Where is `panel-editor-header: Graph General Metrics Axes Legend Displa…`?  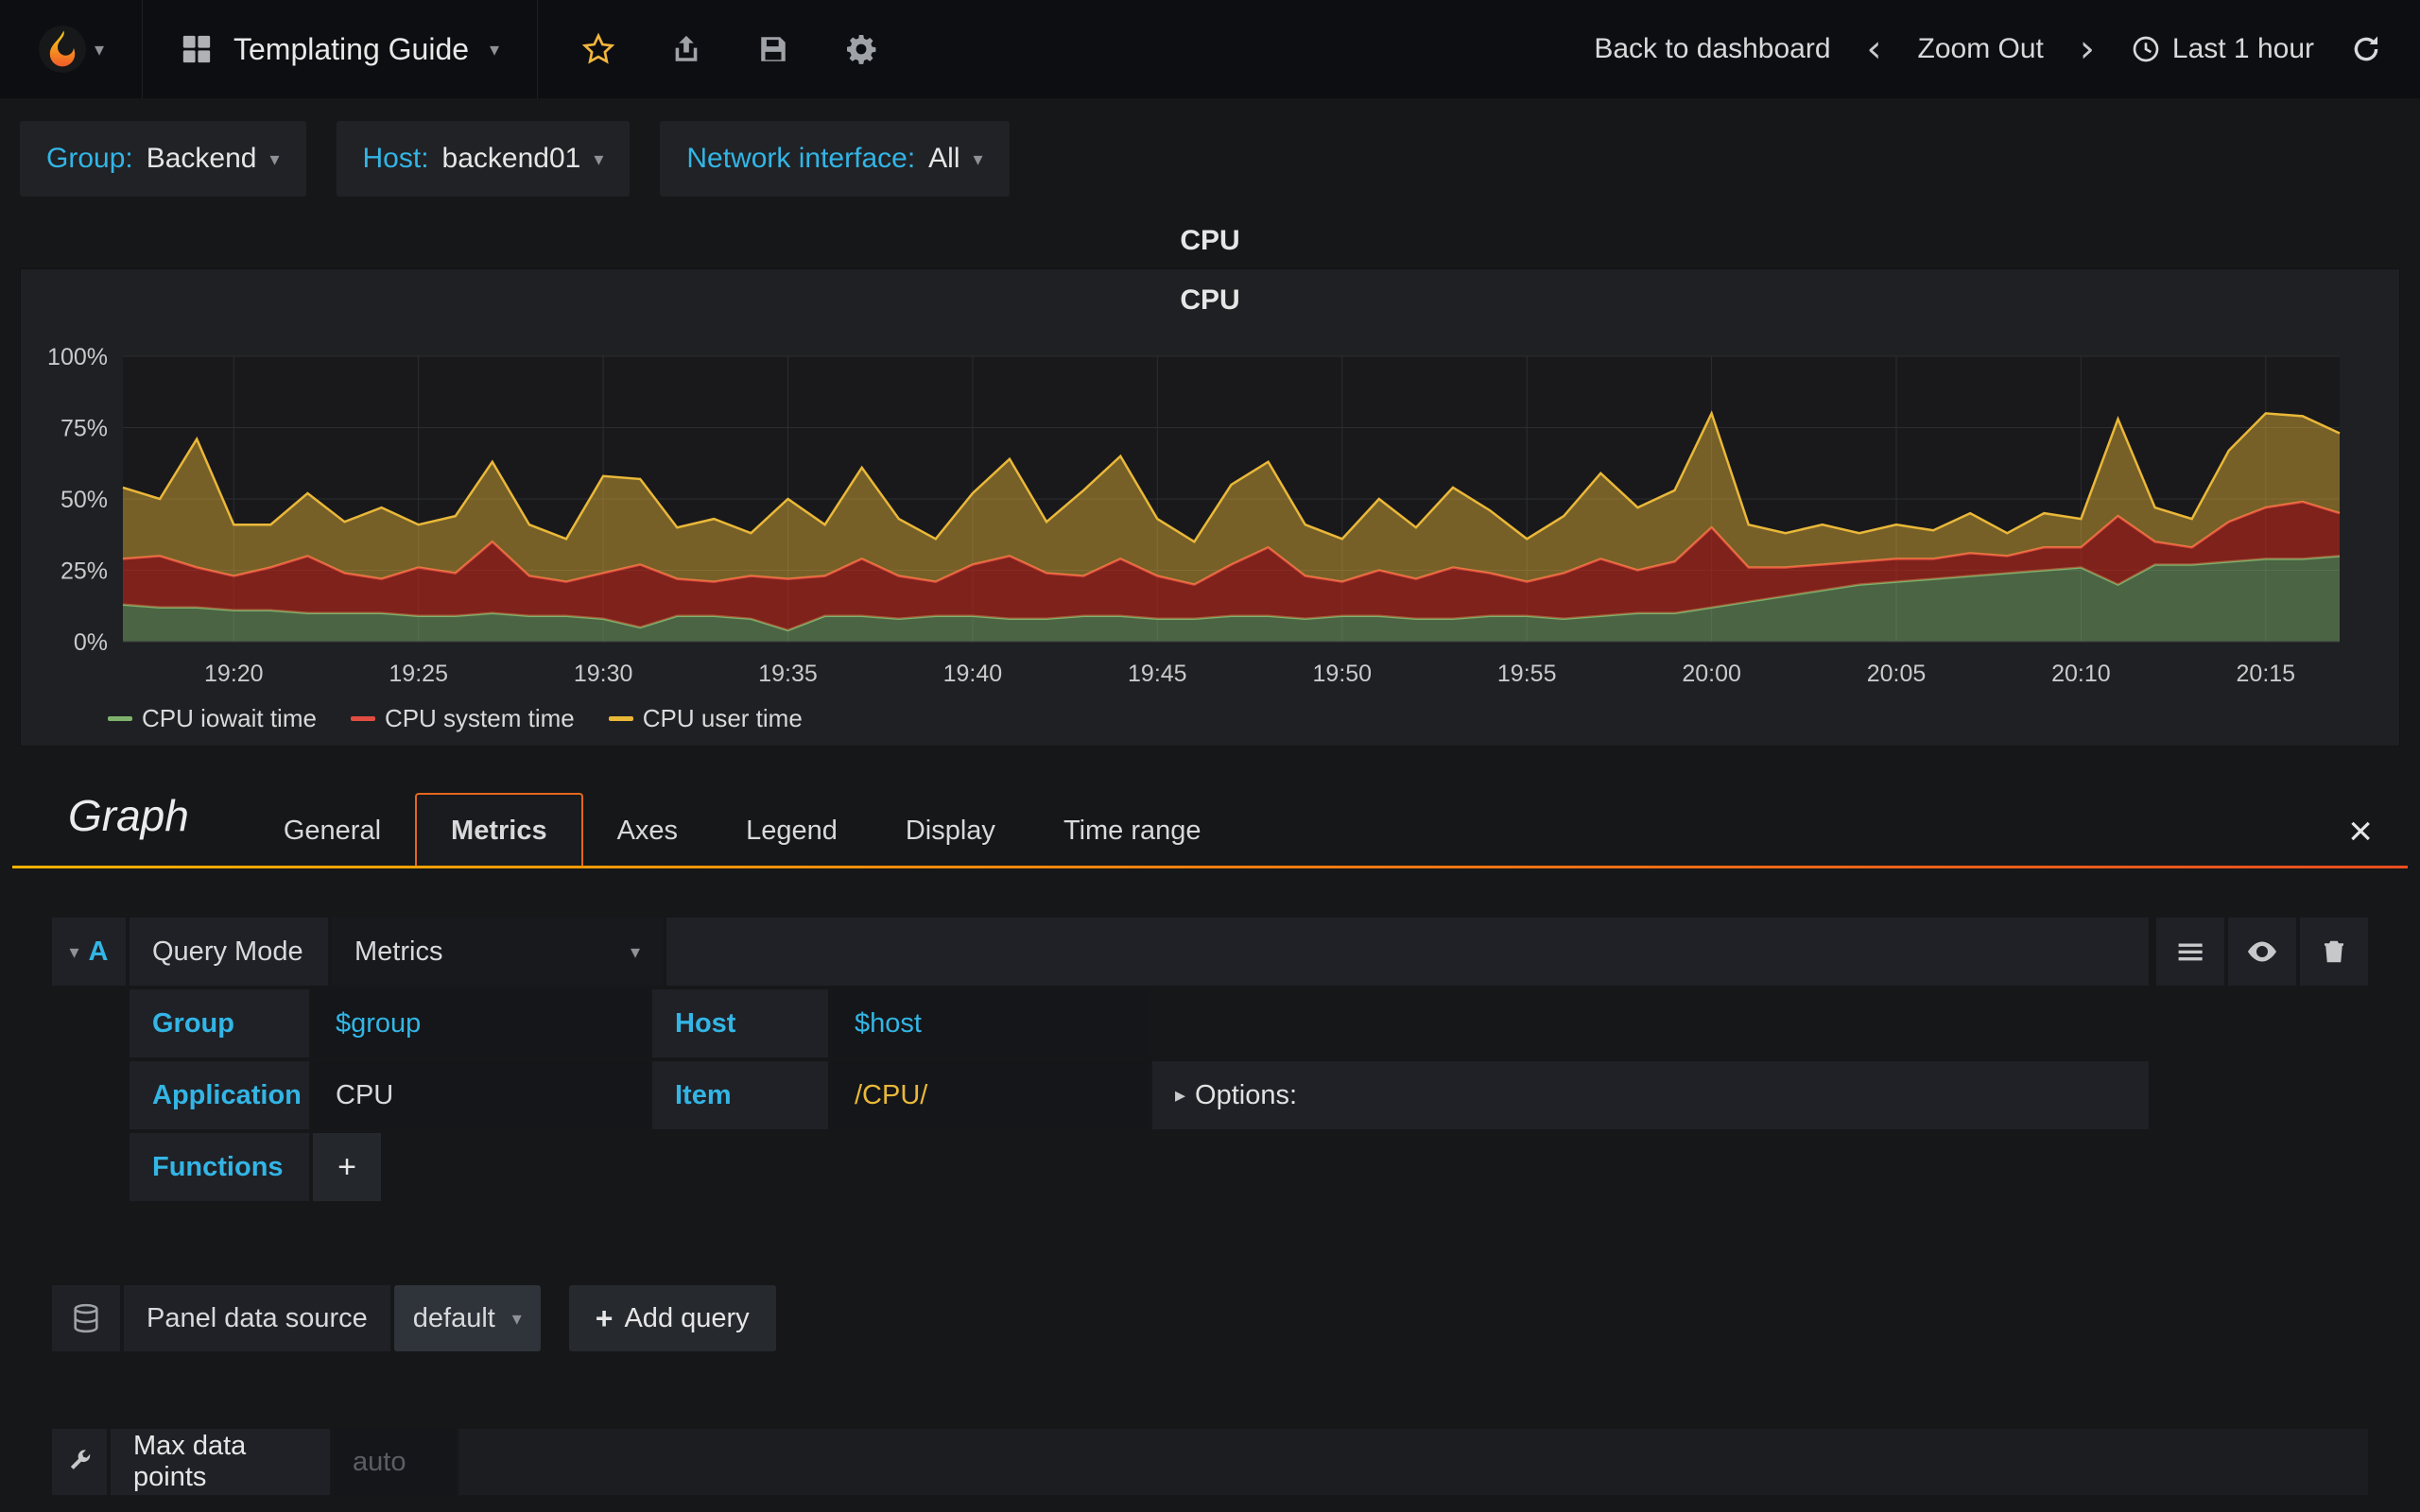 panel-editor-header: Graph General Metrics Axes Legend Displa… is located at coordinates (1210, 822).